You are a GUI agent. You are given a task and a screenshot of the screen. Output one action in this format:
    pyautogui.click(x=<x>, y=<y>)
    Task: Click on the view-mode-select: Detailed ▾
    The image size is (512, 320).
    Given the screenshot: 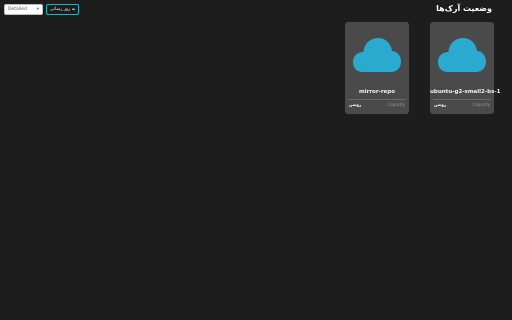 What is the action you would take?
    pyautogui.click(x=23, y=9)
    